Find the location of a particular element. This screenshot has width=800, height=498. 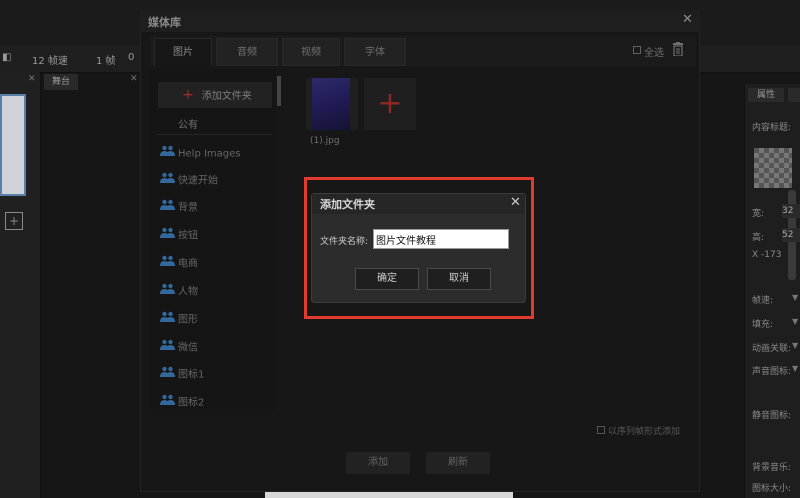

tab-properties: 属性 is located at coordinates (766, 95).